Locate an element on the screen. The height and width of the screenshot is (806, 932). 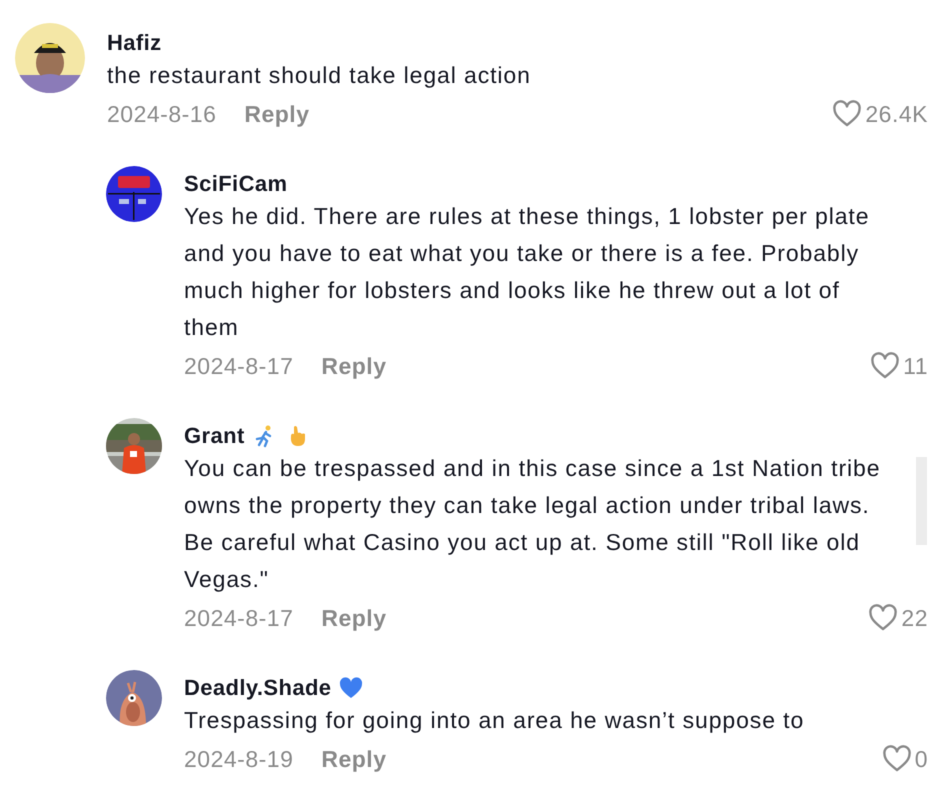
like-count: 0 is located at coordinates (921, 759).